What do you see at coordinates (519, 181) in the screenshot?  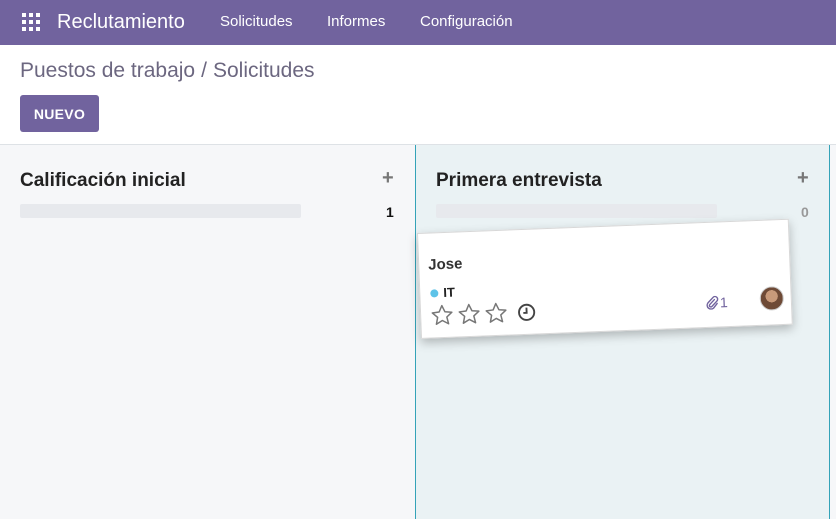 I see `column-title: Primera entrevista` at bounding box center [519, 181].